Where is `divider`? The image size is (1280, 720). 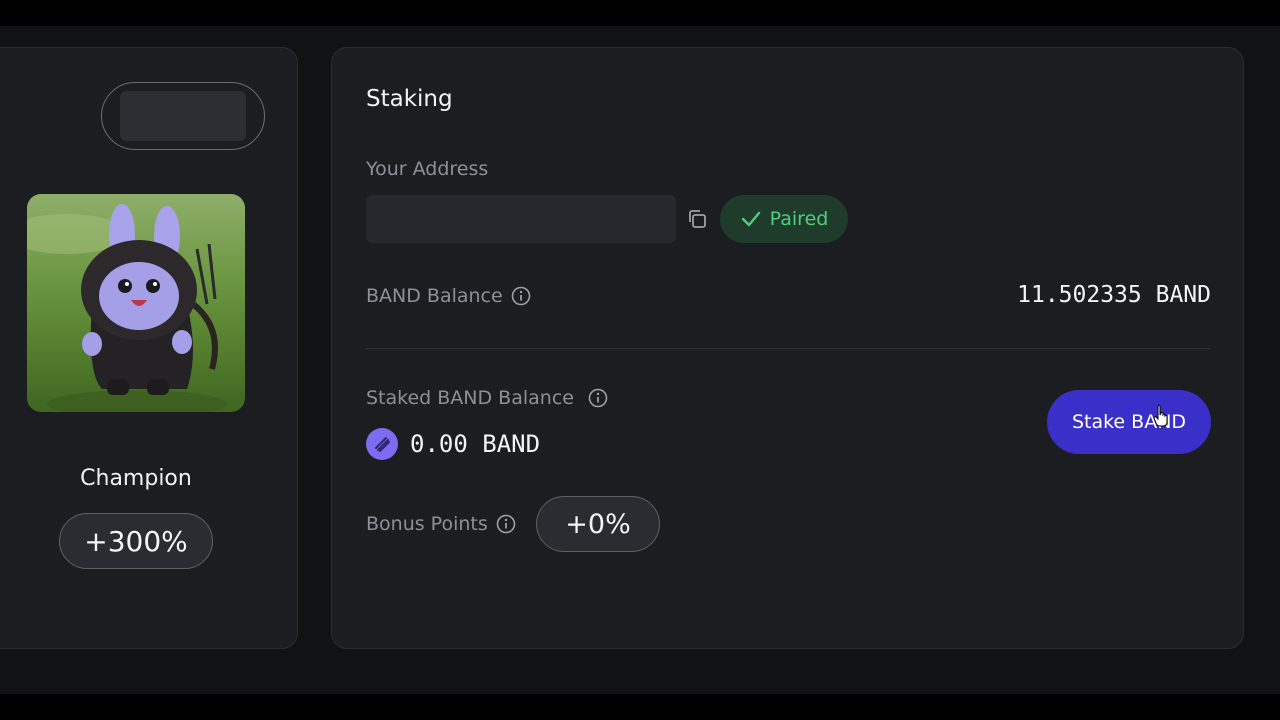
divider is located at coordinates (788, 348).